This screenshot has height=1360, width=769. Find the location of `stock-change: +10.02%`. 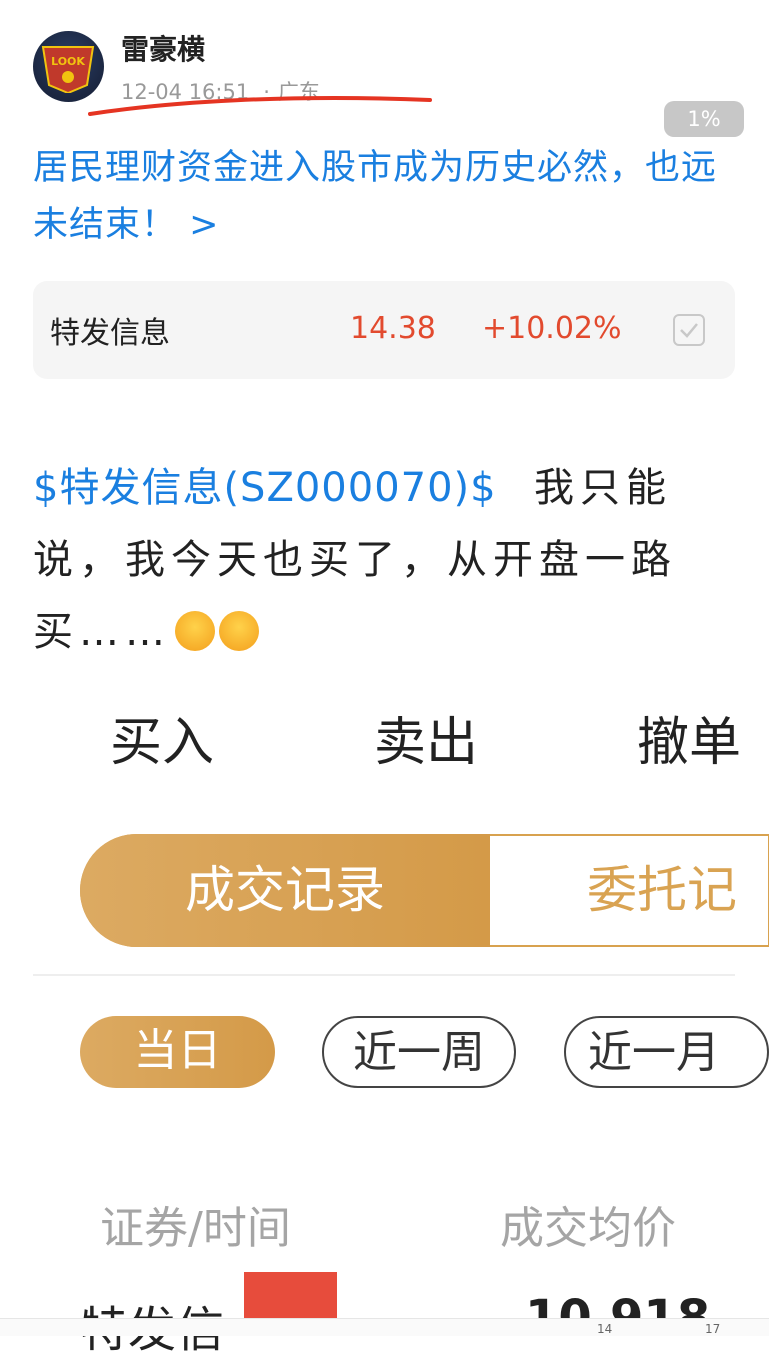

stock-change: +10.02% is located at coordinates (552, 328).